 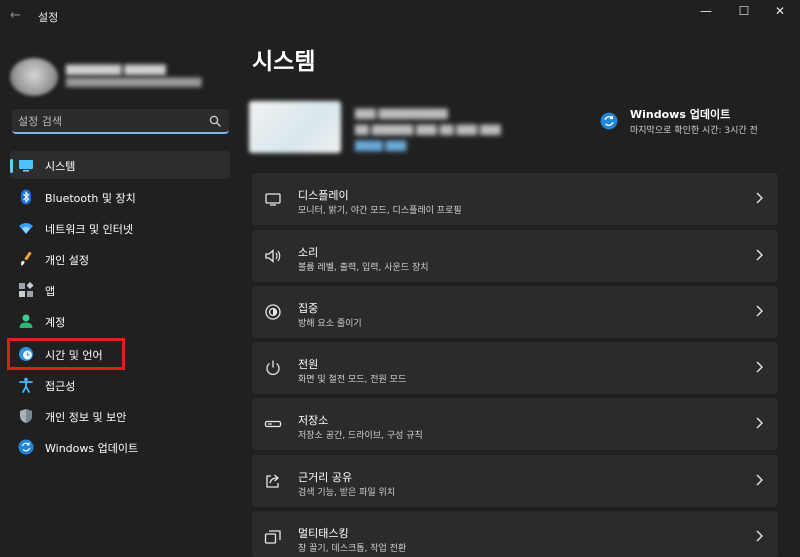 What do you see at coordinates (120, 290) in the screenshot?
I see `sidebar-item-apps: 앱` at bounding box center [120, 290].